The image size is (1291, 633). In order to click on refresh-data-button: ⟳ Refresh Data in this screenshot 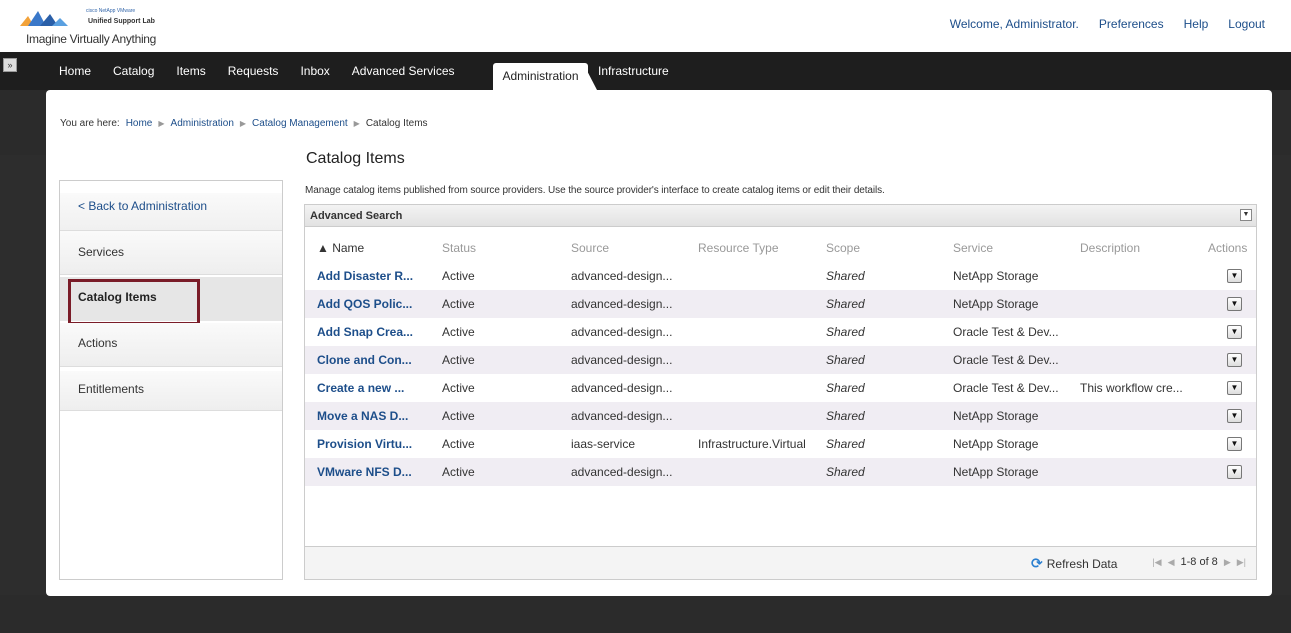, I will do `click(1074, 563)`.